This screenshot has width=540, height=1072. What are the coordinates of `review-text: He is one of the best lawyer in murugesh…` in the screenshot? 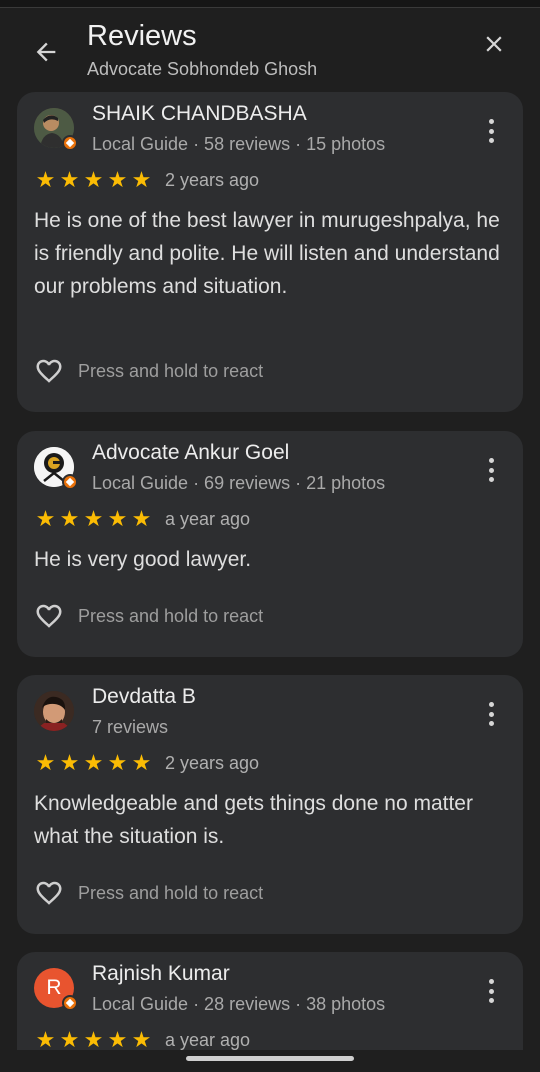 It's located at (267, 253).